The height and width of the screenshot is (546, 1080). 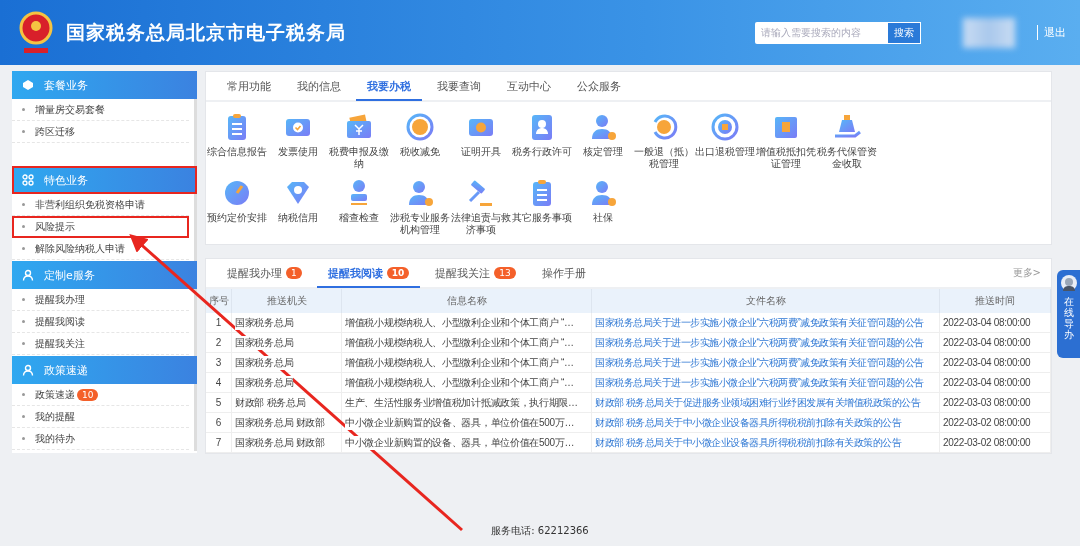 I want to click on column-header: 序号, so click(x=219, y=301).